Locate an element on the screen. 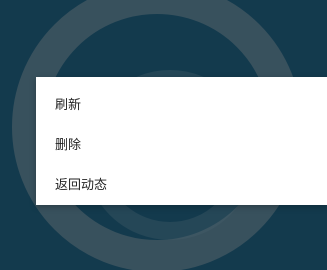  menu-item-delete: 删除 is located at coordinates (181, 143).